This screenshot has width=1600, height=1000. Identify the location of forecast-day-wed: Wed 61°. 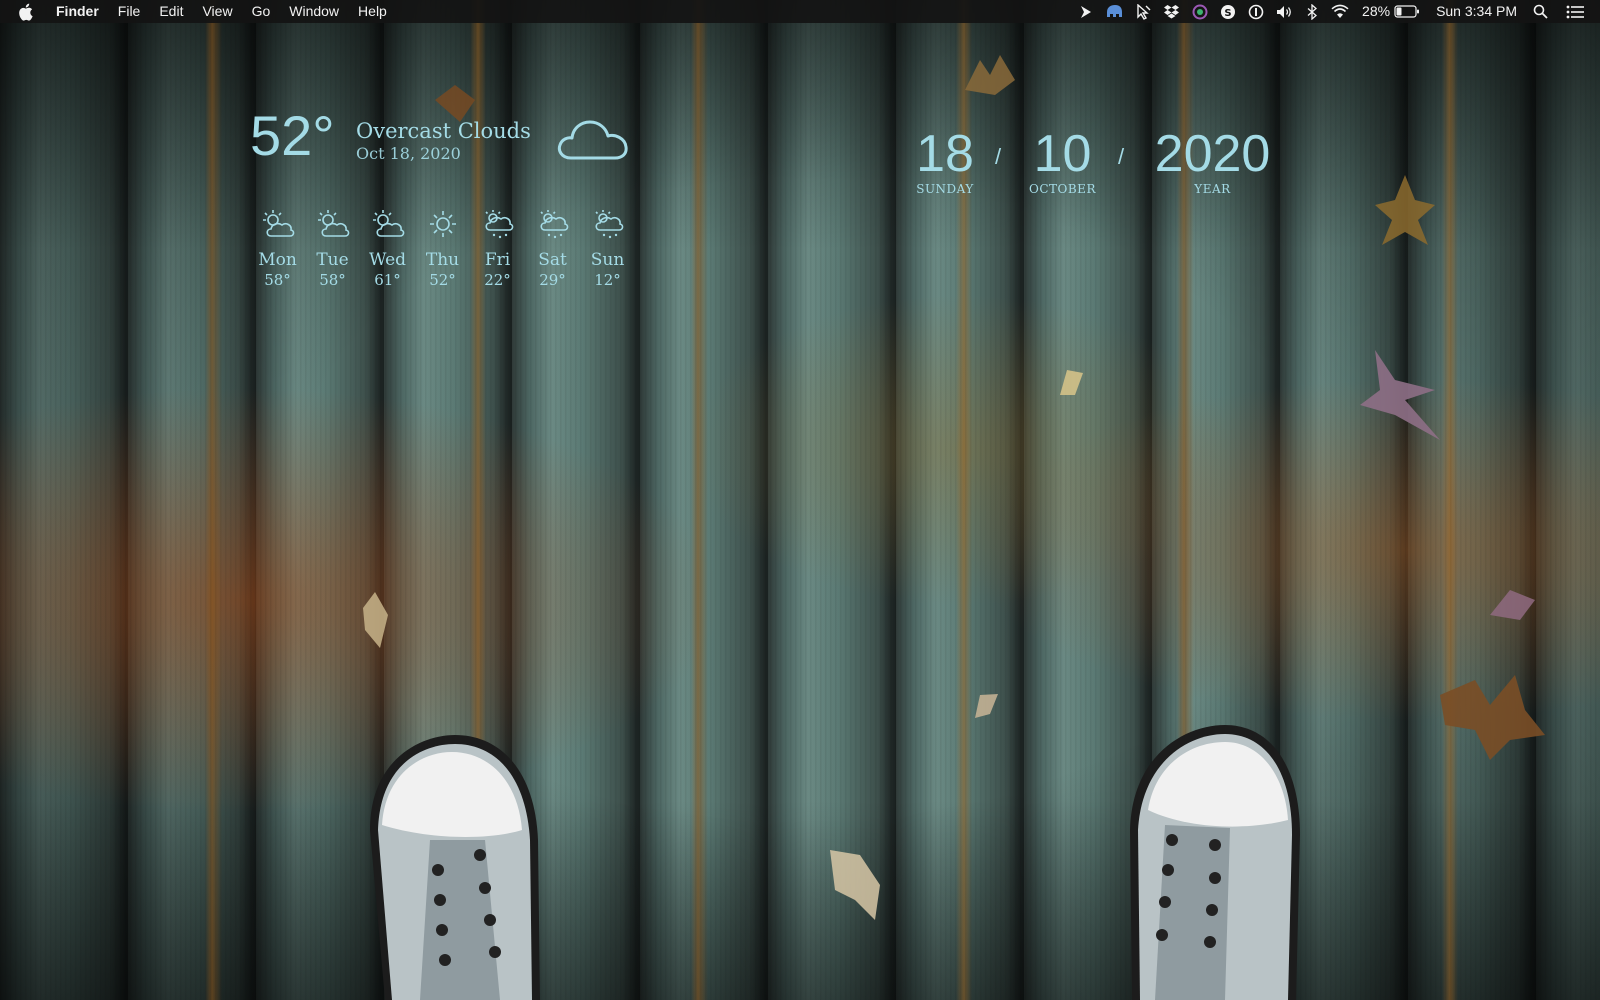
(387, 247).